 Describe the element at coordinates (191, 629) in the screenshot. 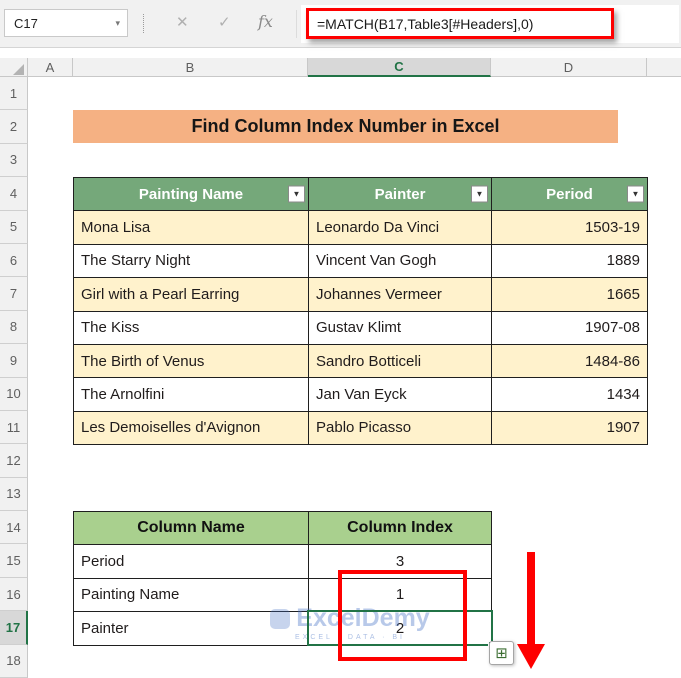

I see `cell-b17: Painter` at that location.